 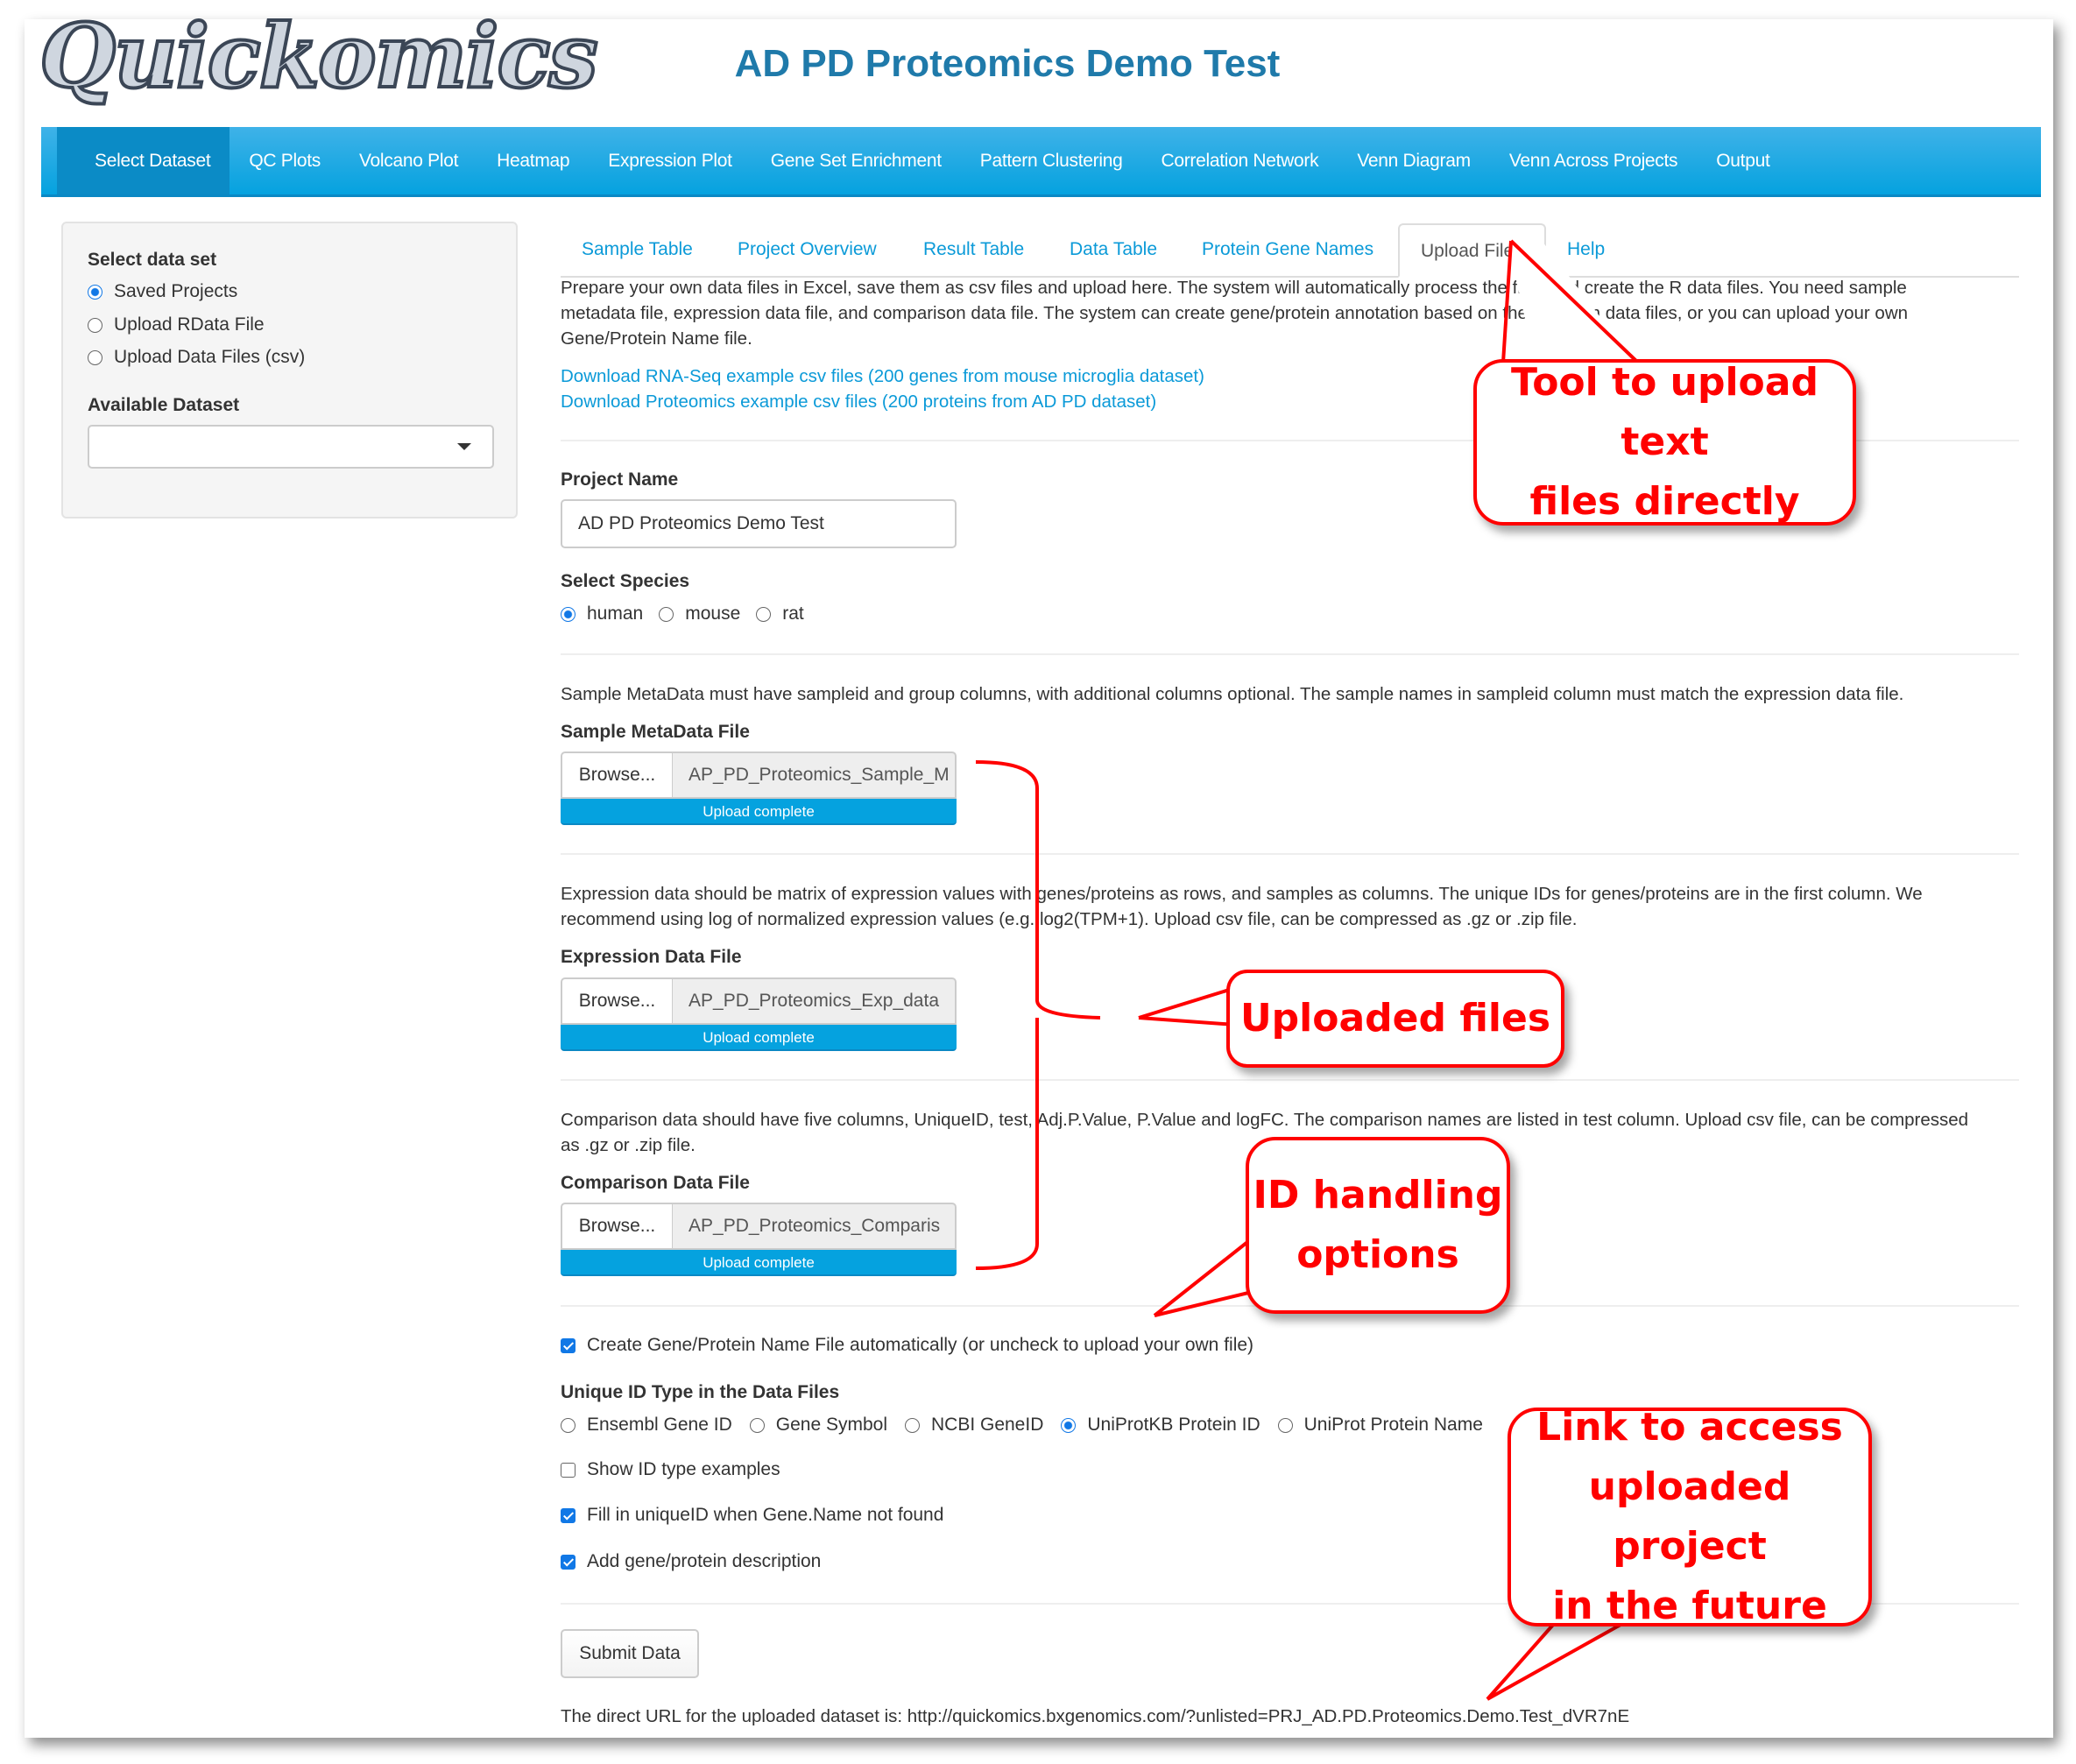 What do you see at coordinates (1008, 63) in the screenshot?
I see `page-title: AD PD Proteomics Demo Test` at bounding box center [1008, 63].